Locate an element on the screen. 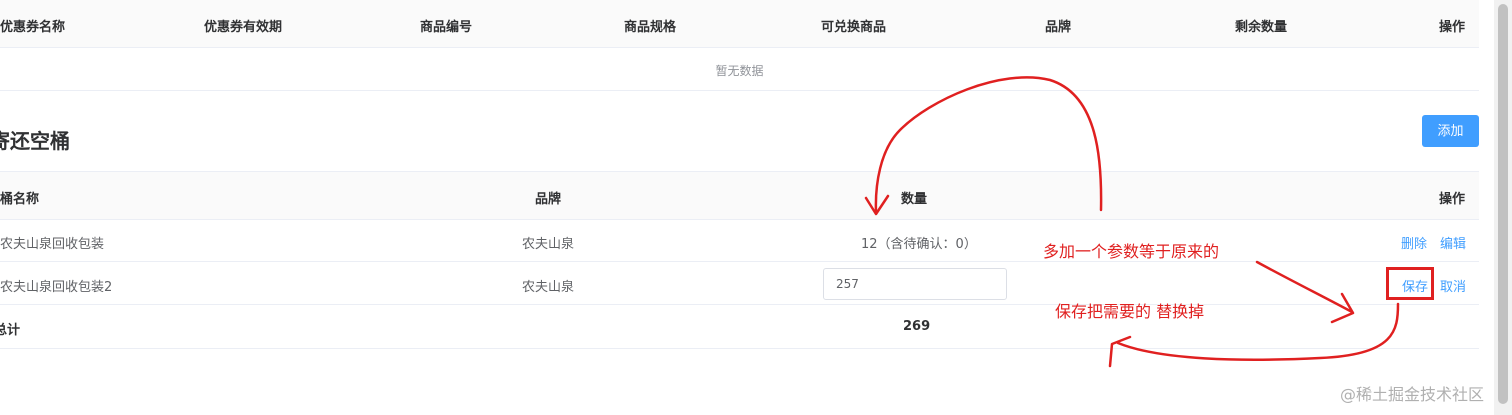 This screenshot has height=415, width=1512. arrow-bottom-head is located at coordinates (1120, 351).